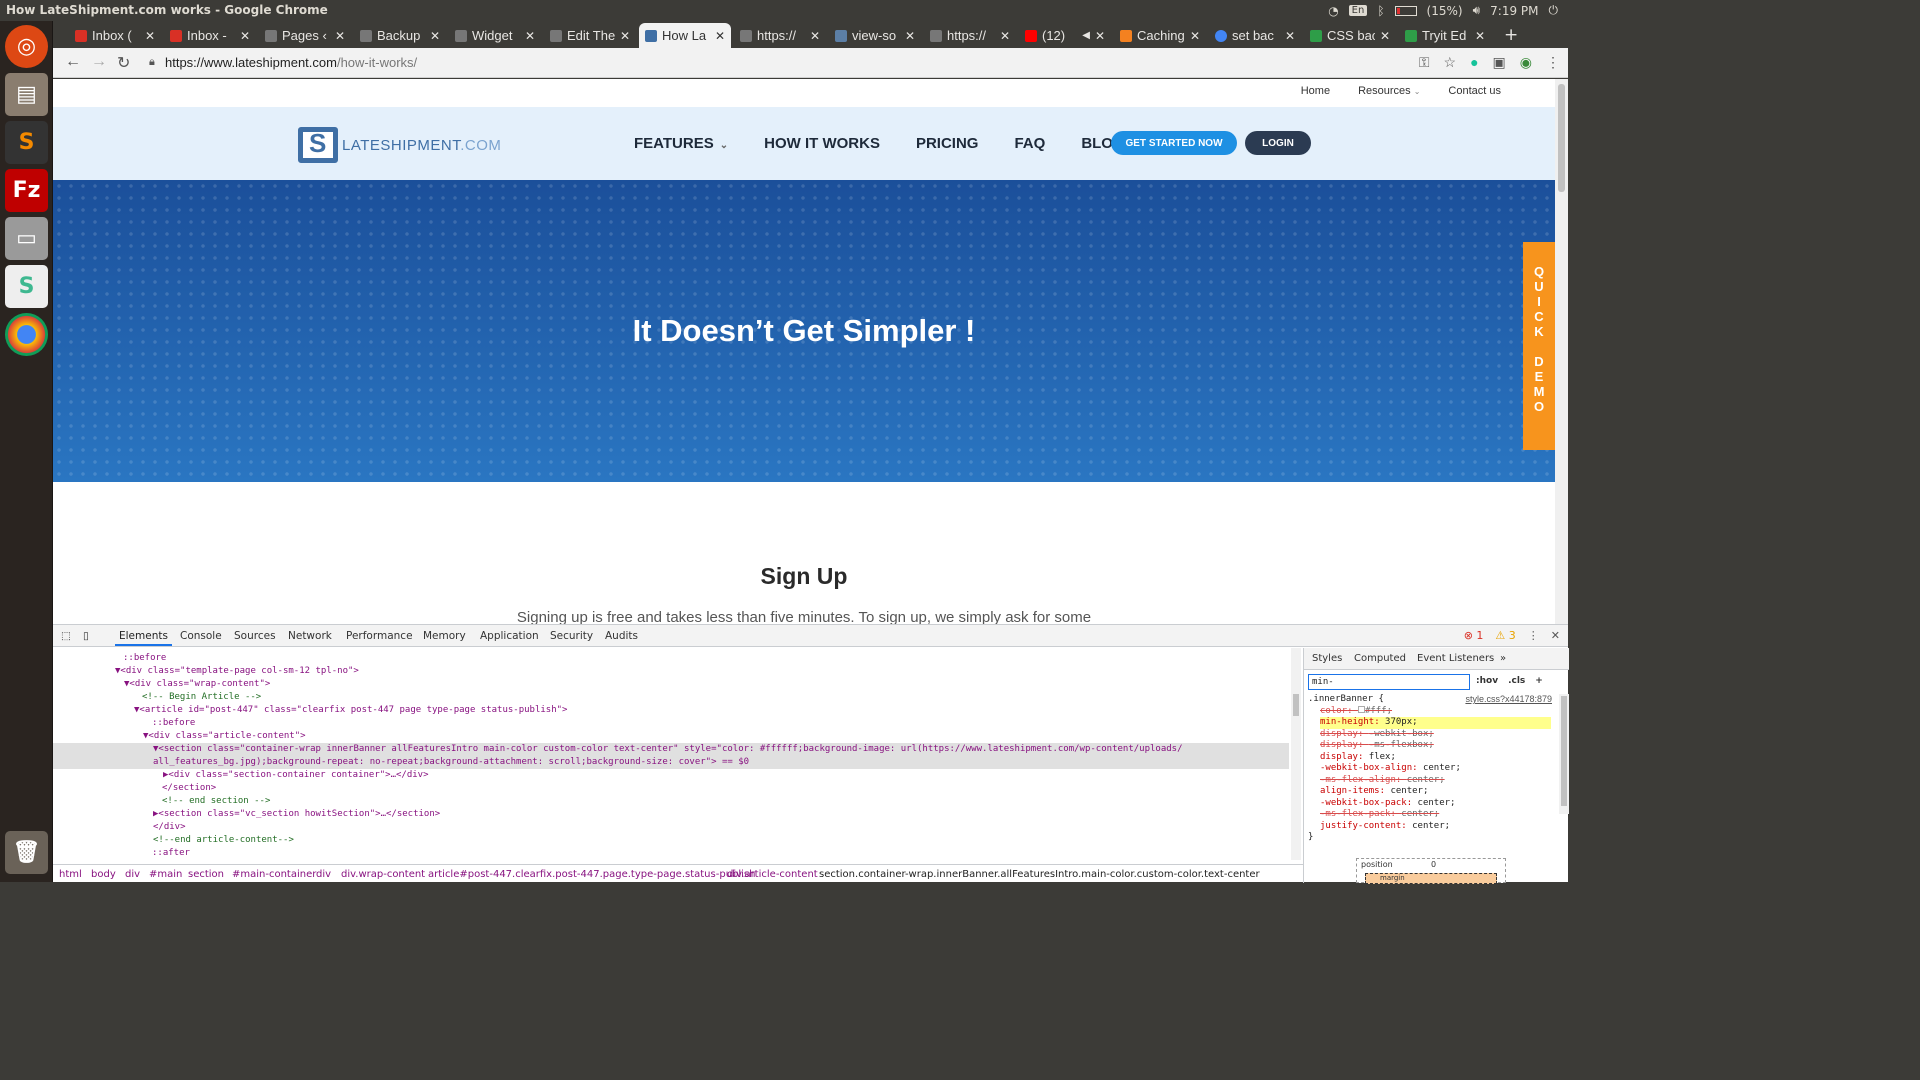 This screenshot has width=1920, height=1080. What do you see at coordinates (1278, 143) in the screenshot?
I see `login-button: LOGIN` at bounding box center [1278, 143].